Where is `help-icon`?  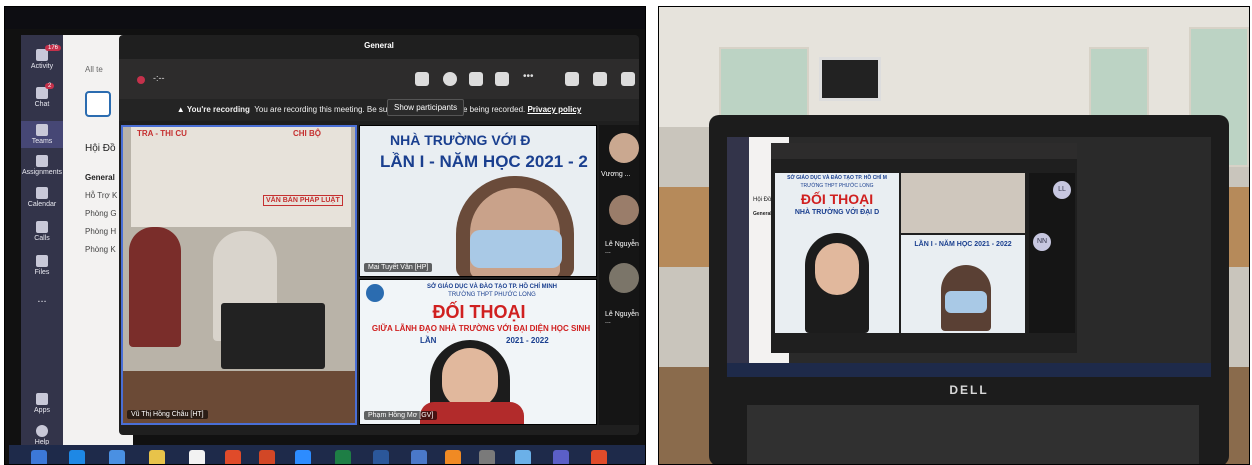 help-icon is located at coordinates (42, 431).